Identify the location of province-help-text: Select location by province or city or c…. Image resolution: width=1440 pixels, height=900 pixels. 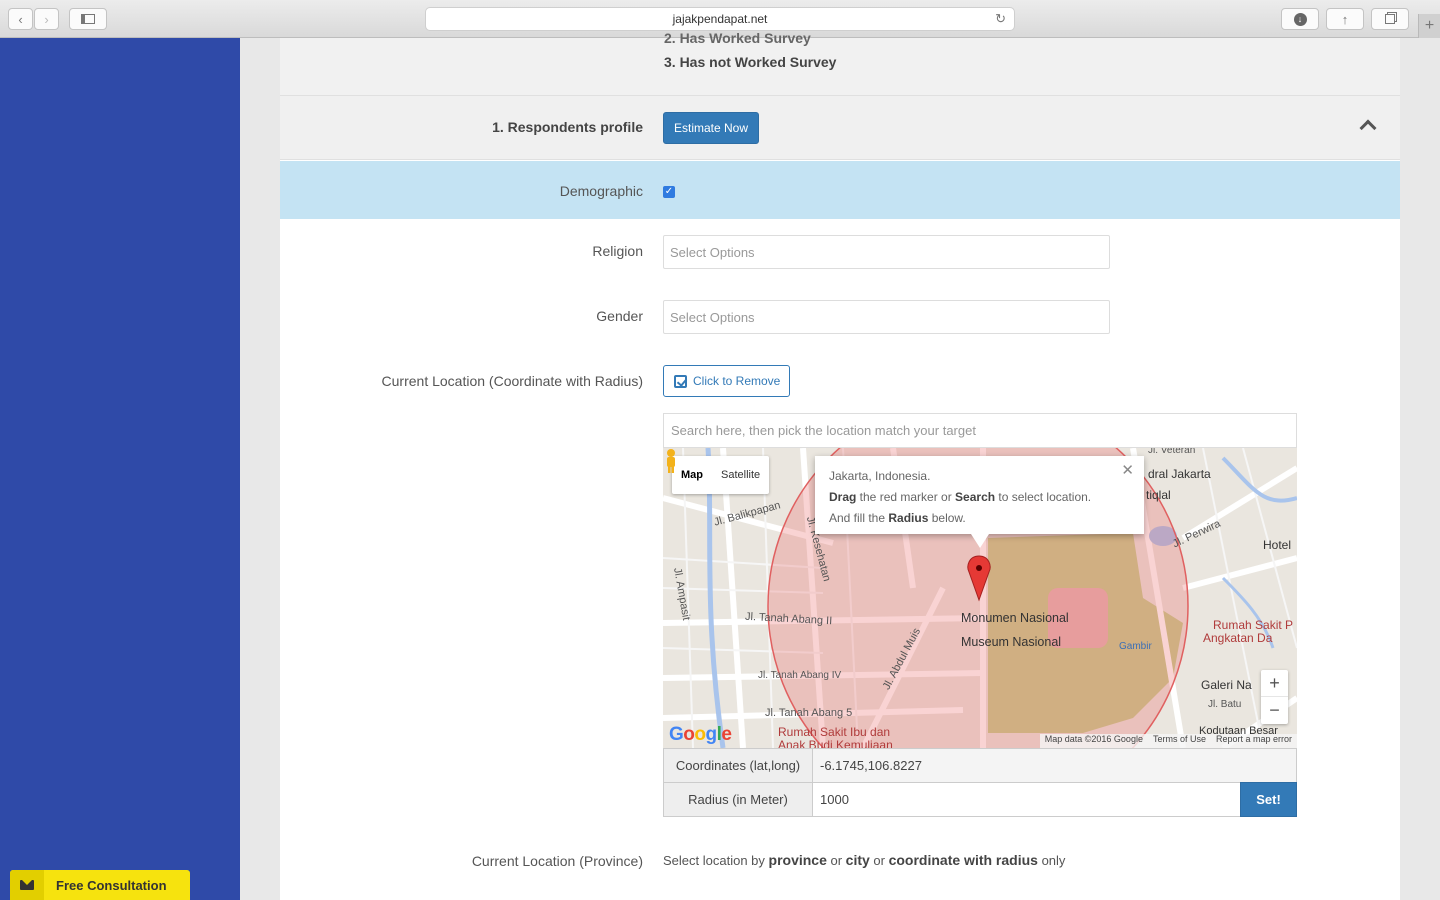
(864, 860).